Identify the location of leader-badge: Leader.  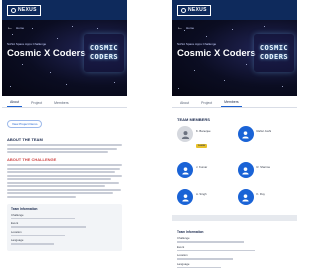
(202, 145).